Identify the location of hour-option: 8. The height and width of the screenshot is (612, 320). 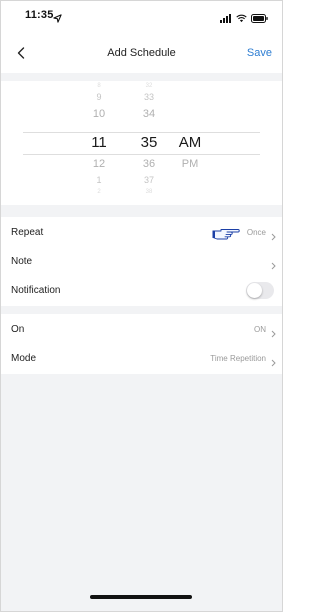
(99, 86).